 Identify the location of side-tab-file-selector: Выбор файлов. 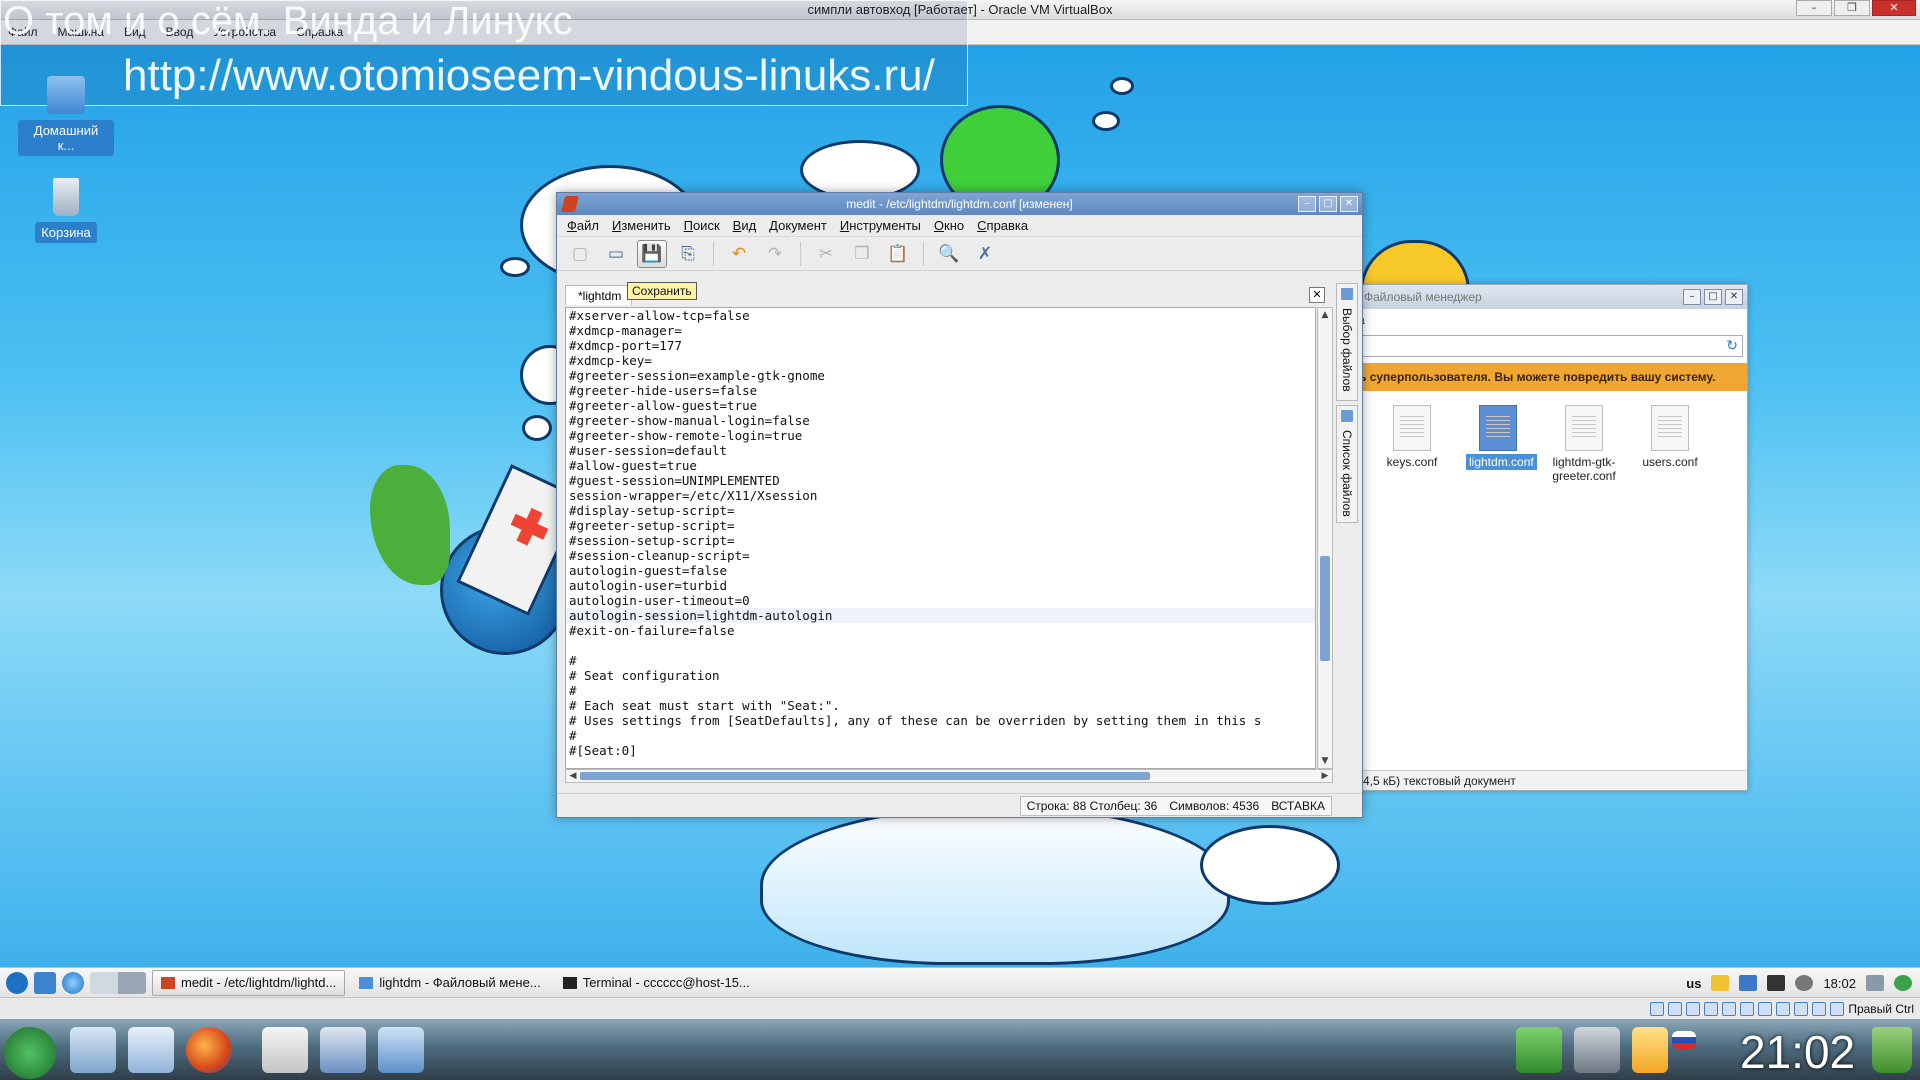
(1347, 342).